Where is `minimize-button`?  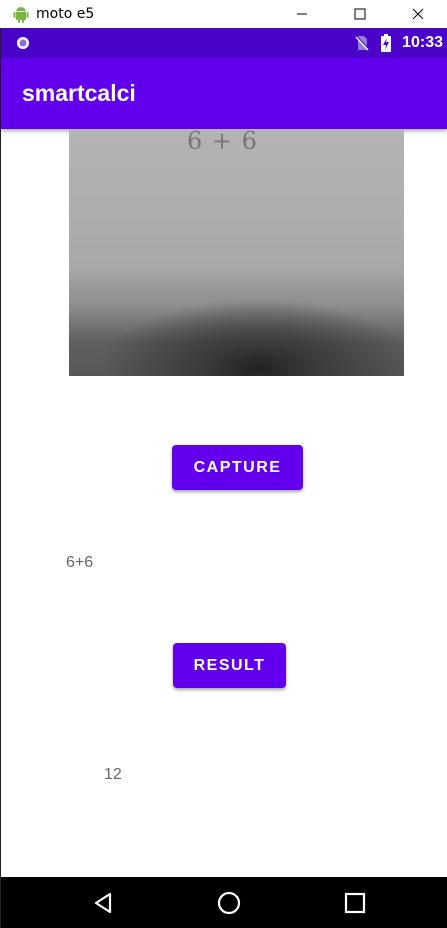
minimize-button is located at coordinates (302, 14).